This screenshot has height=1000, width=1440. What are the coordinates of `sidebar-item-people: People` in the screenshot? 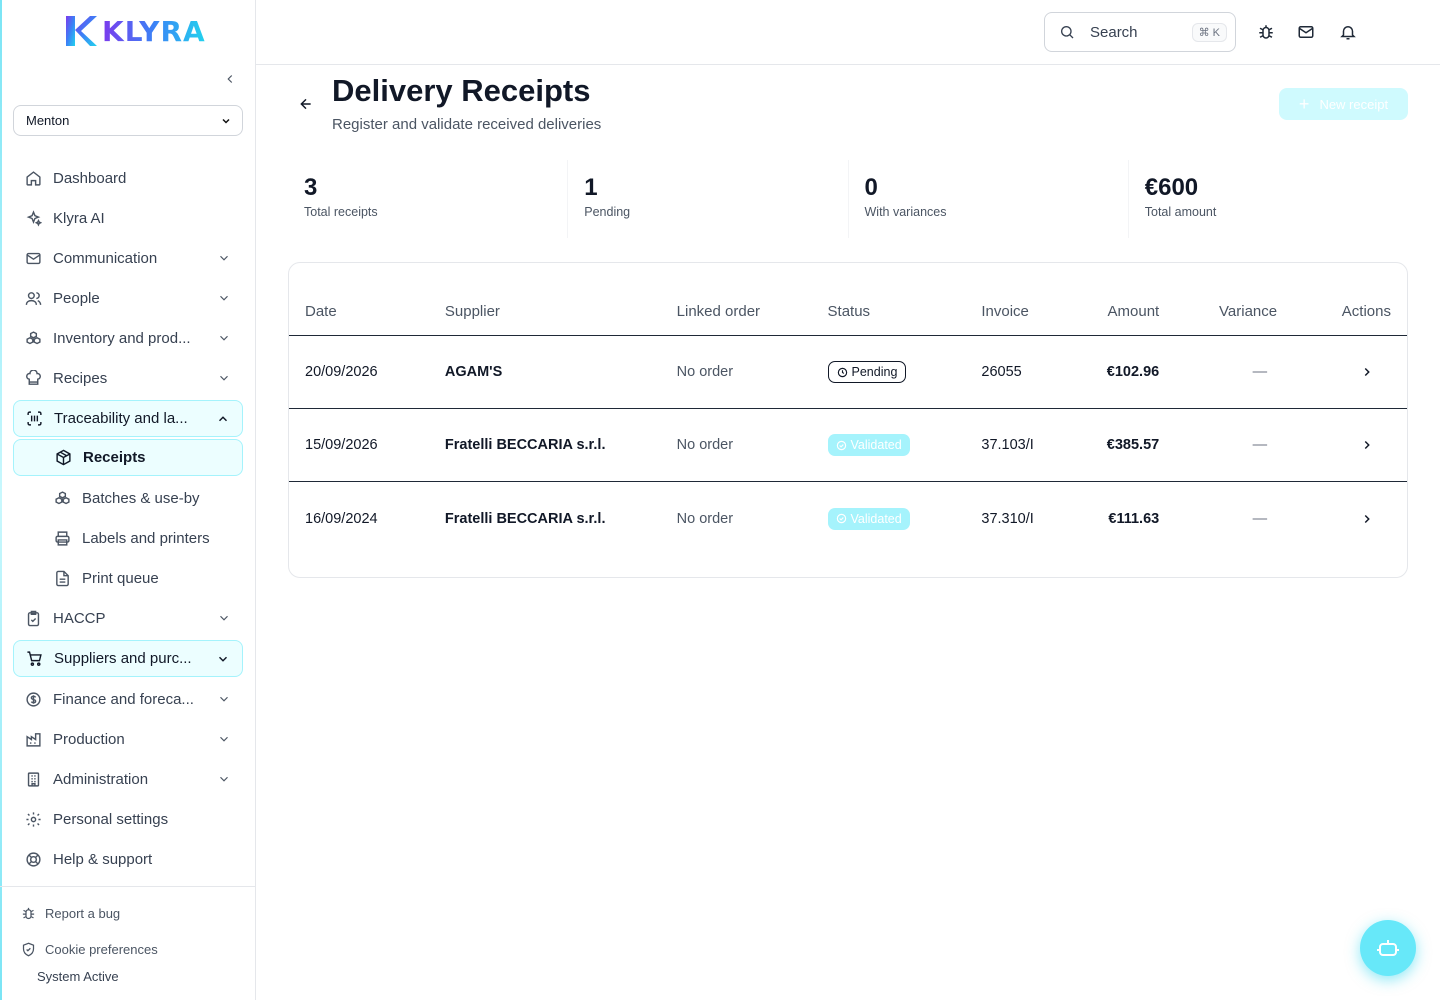 It's located at (128, 298).